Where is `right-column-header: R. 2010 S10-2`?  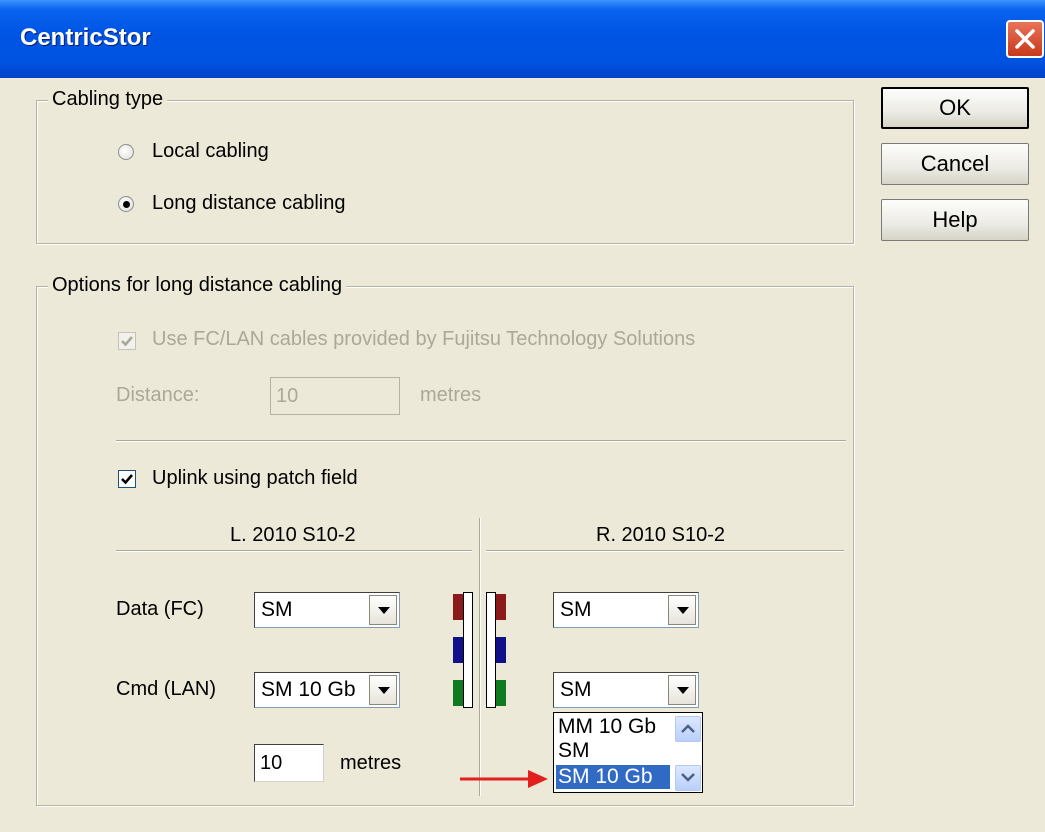
right-column-header: R. 2010 S10-2 is located at coordinates (660, 535).